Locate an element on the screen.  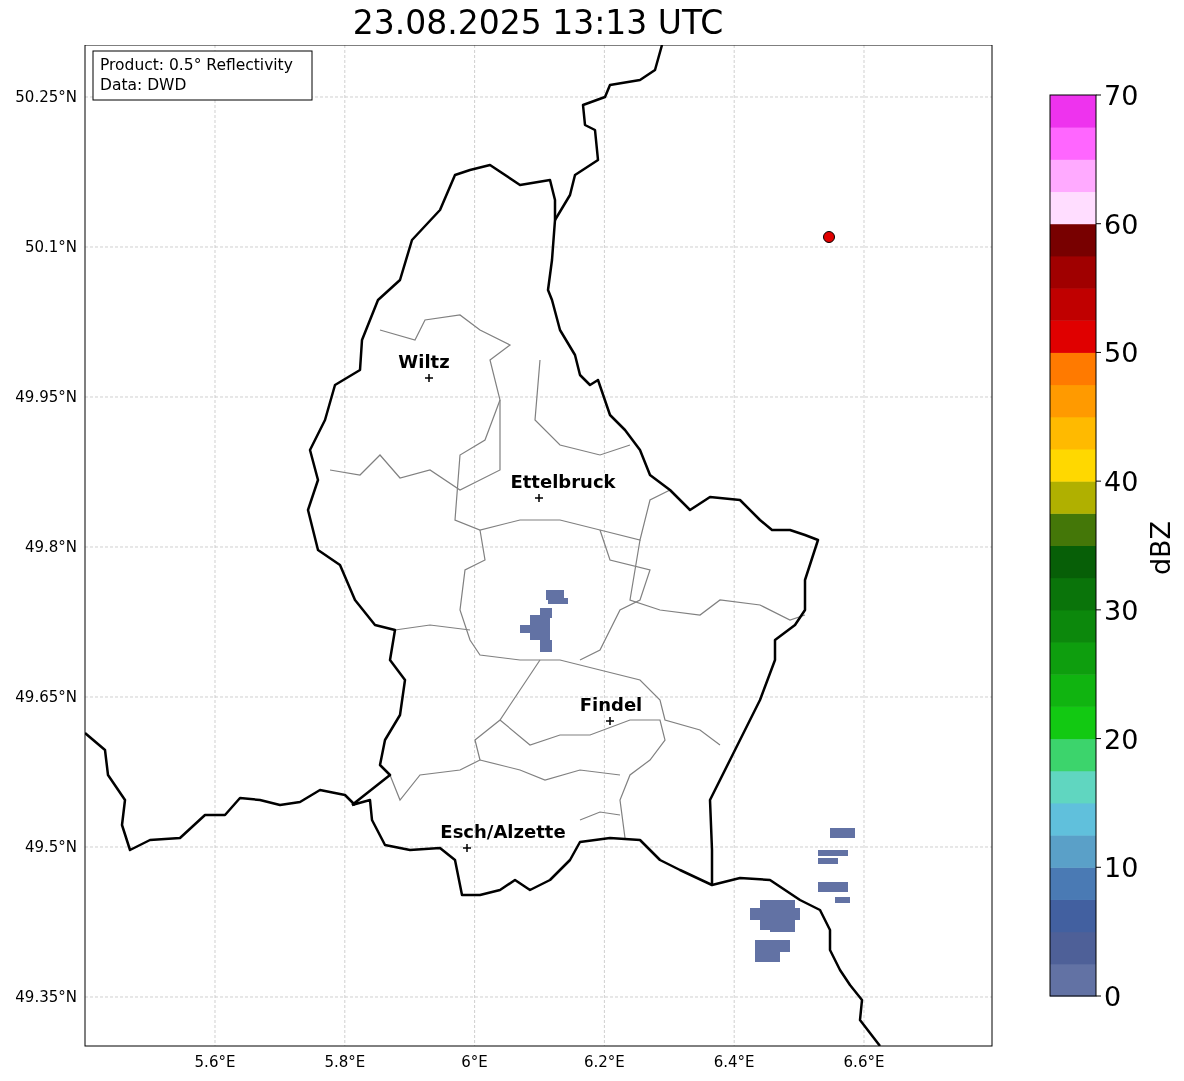
colorbar-tick-label: 30 is located at coordinates (1121, 610).